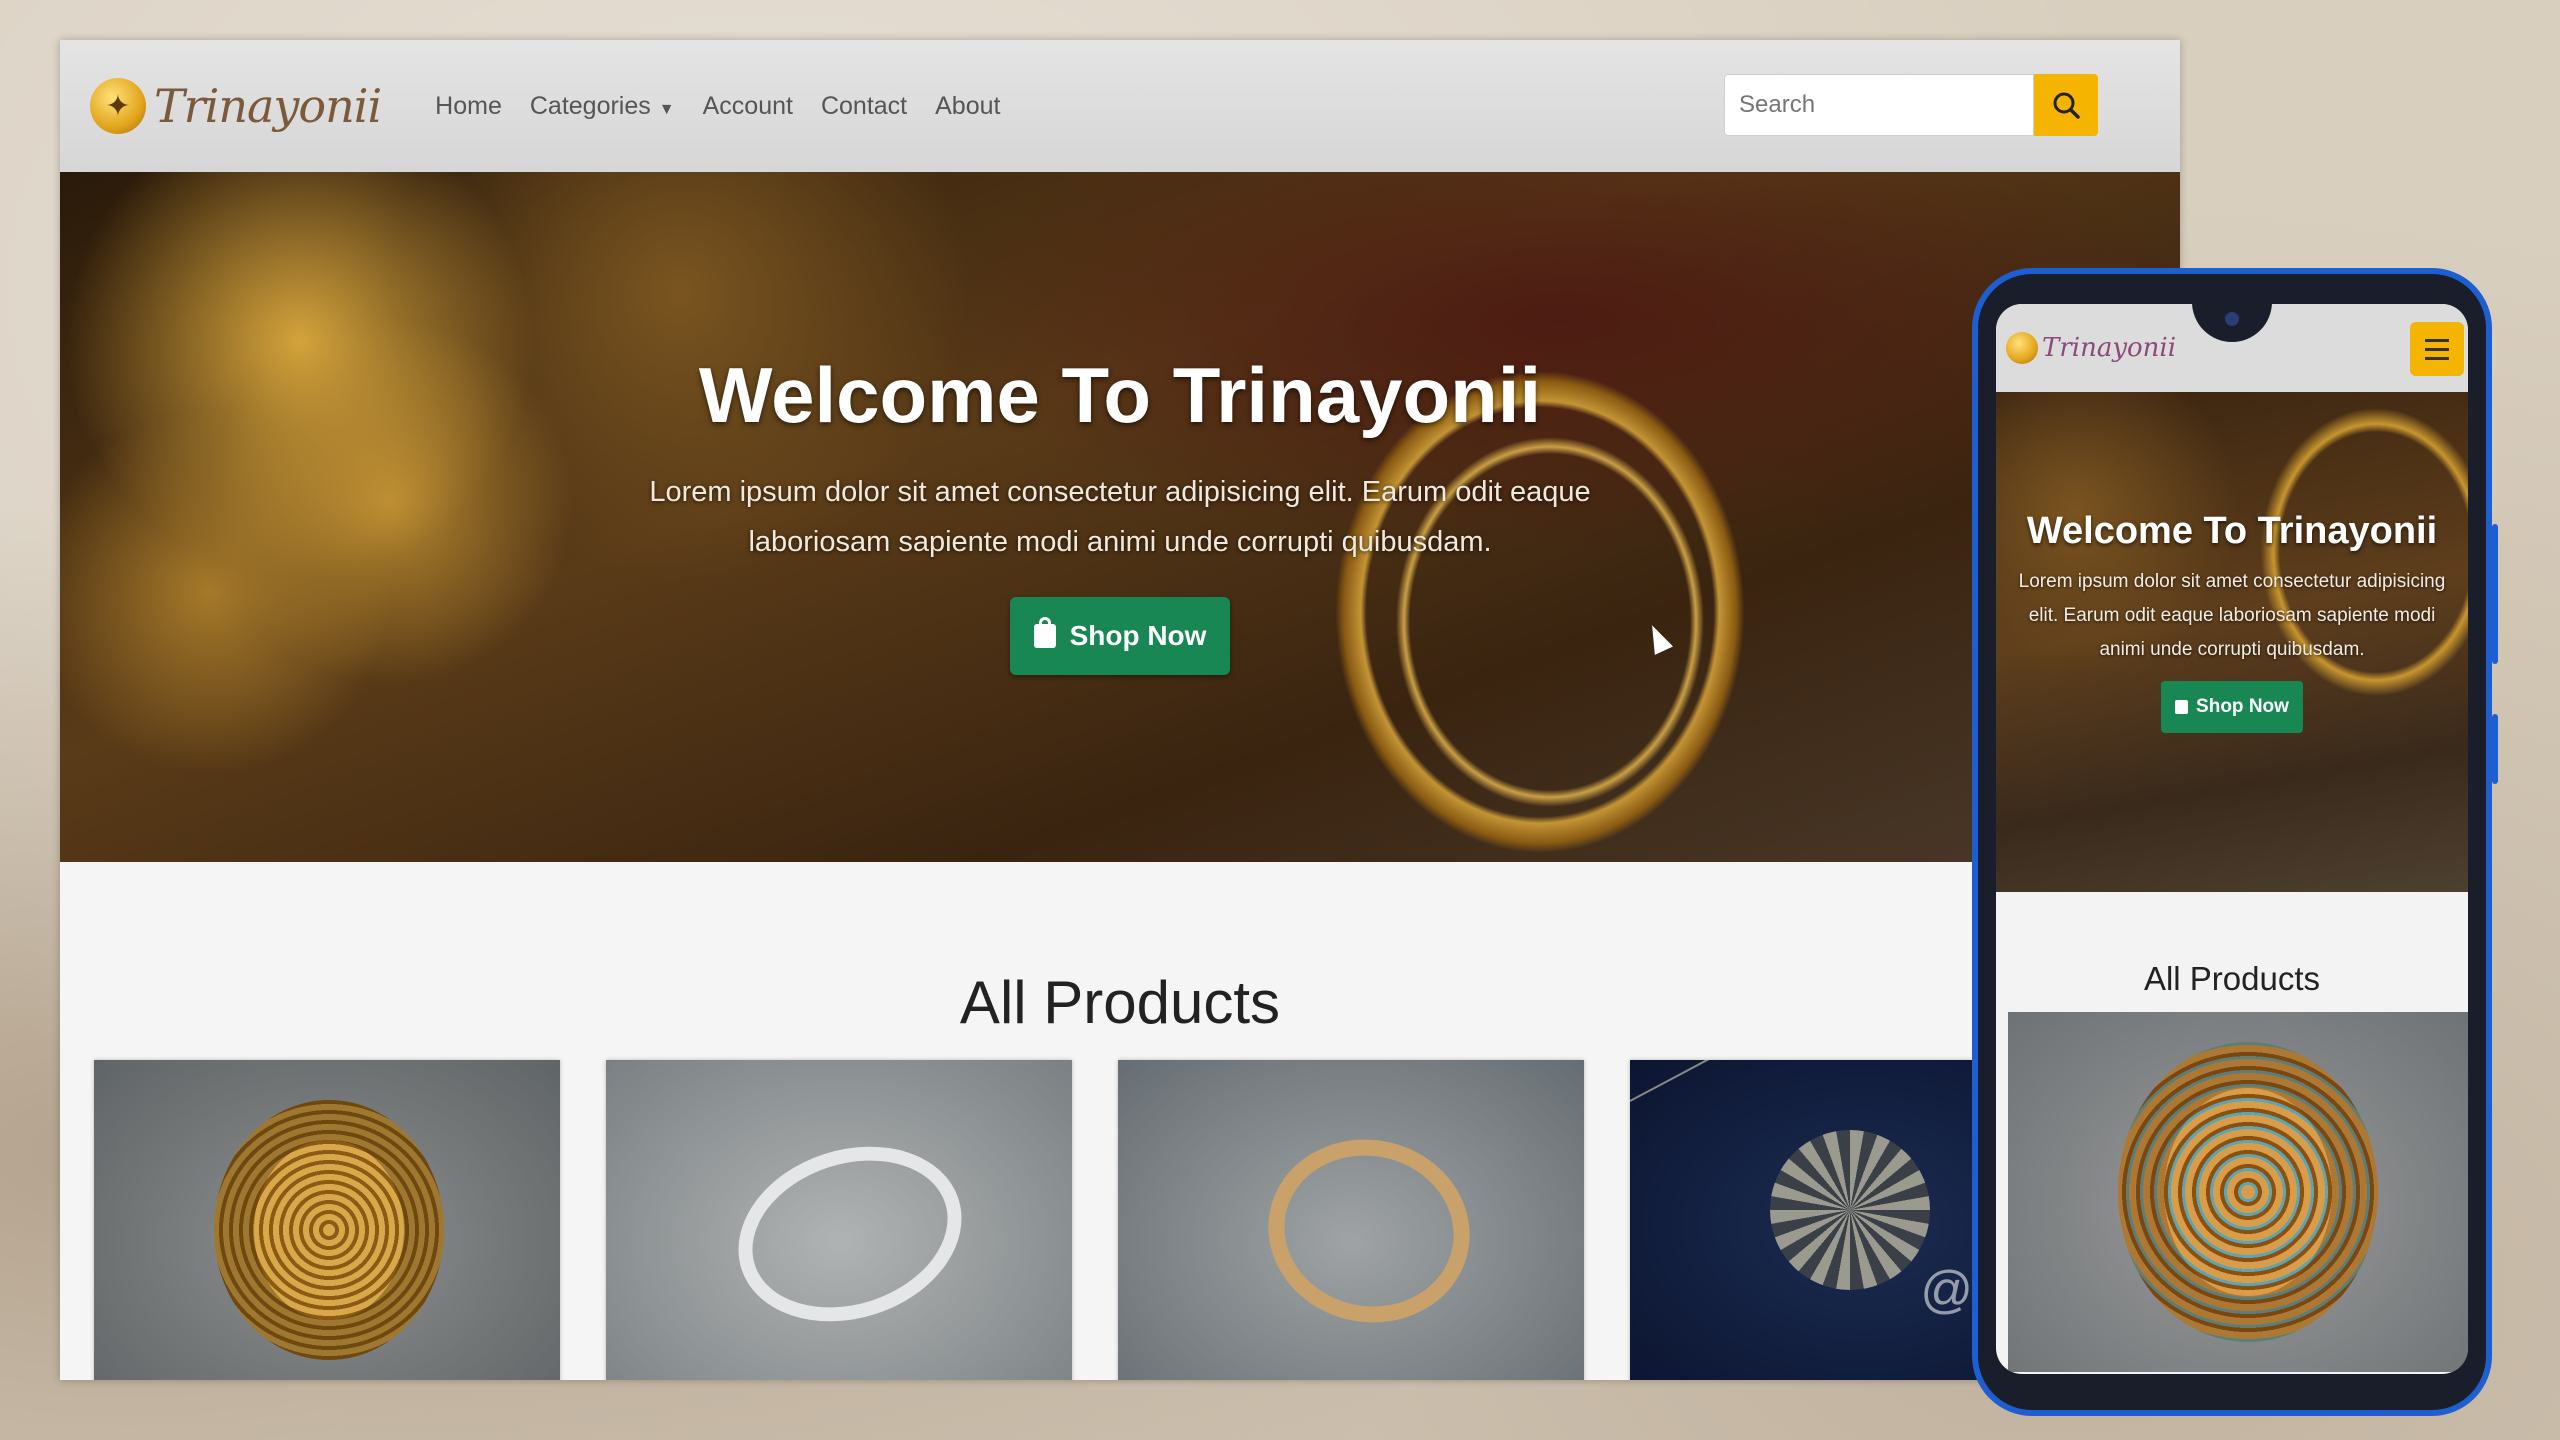 This screenshot has height=1440, width=2560. Describe the element at coordinates (329, 1230) in the screenshot. I see `product-image-bangle` at that location.